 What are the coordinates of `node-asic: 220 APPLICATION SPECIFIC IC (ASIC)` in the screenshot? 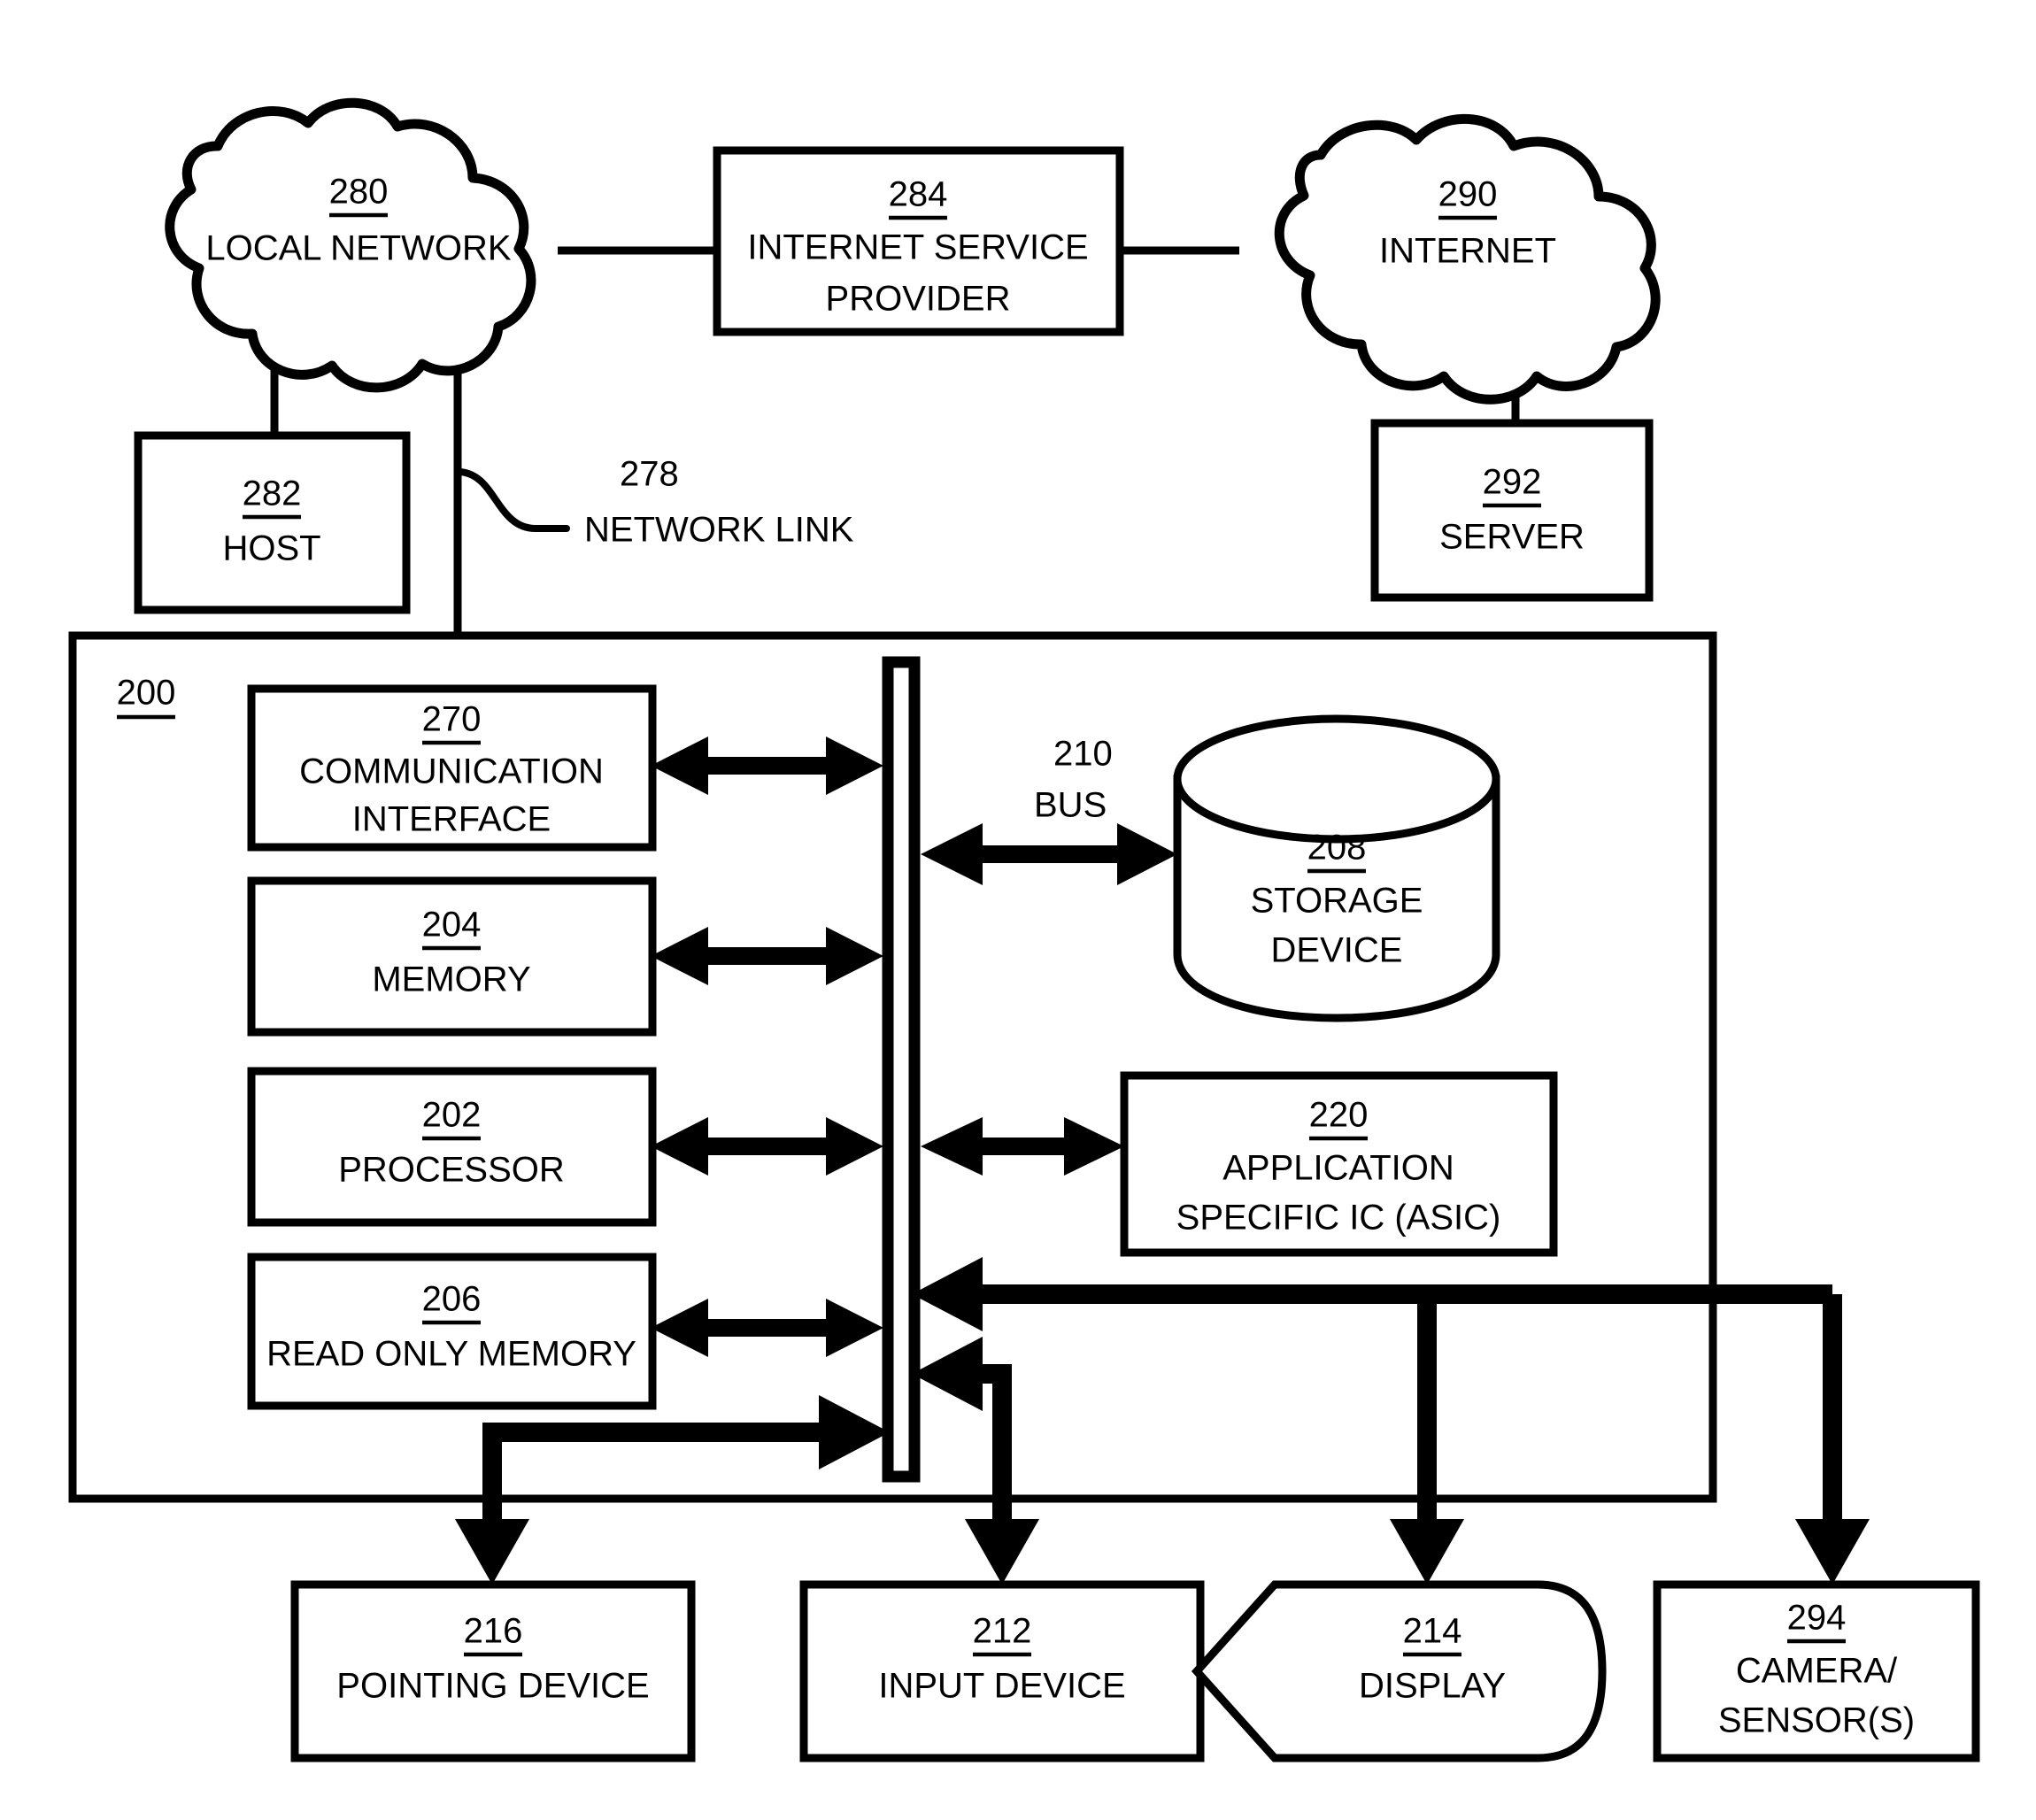 It's located at (1339, 1164).